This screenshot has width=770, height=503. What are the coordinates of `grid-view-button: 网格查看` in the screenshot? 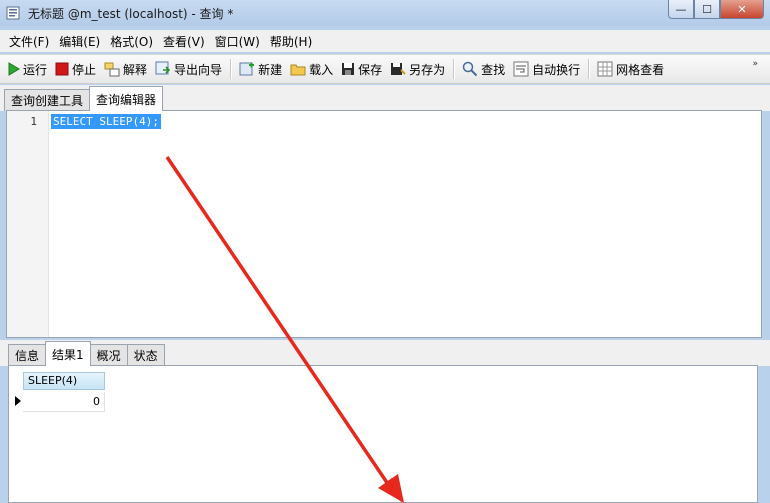 It's located at (630, 69).